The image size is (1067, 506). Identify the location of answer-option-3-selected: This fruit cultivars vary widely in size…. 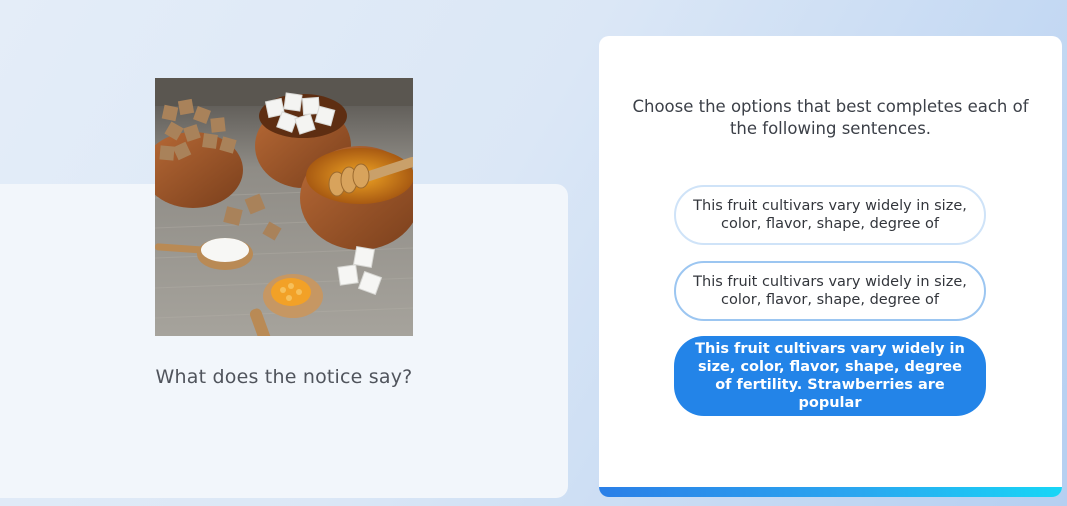
(830, 376).